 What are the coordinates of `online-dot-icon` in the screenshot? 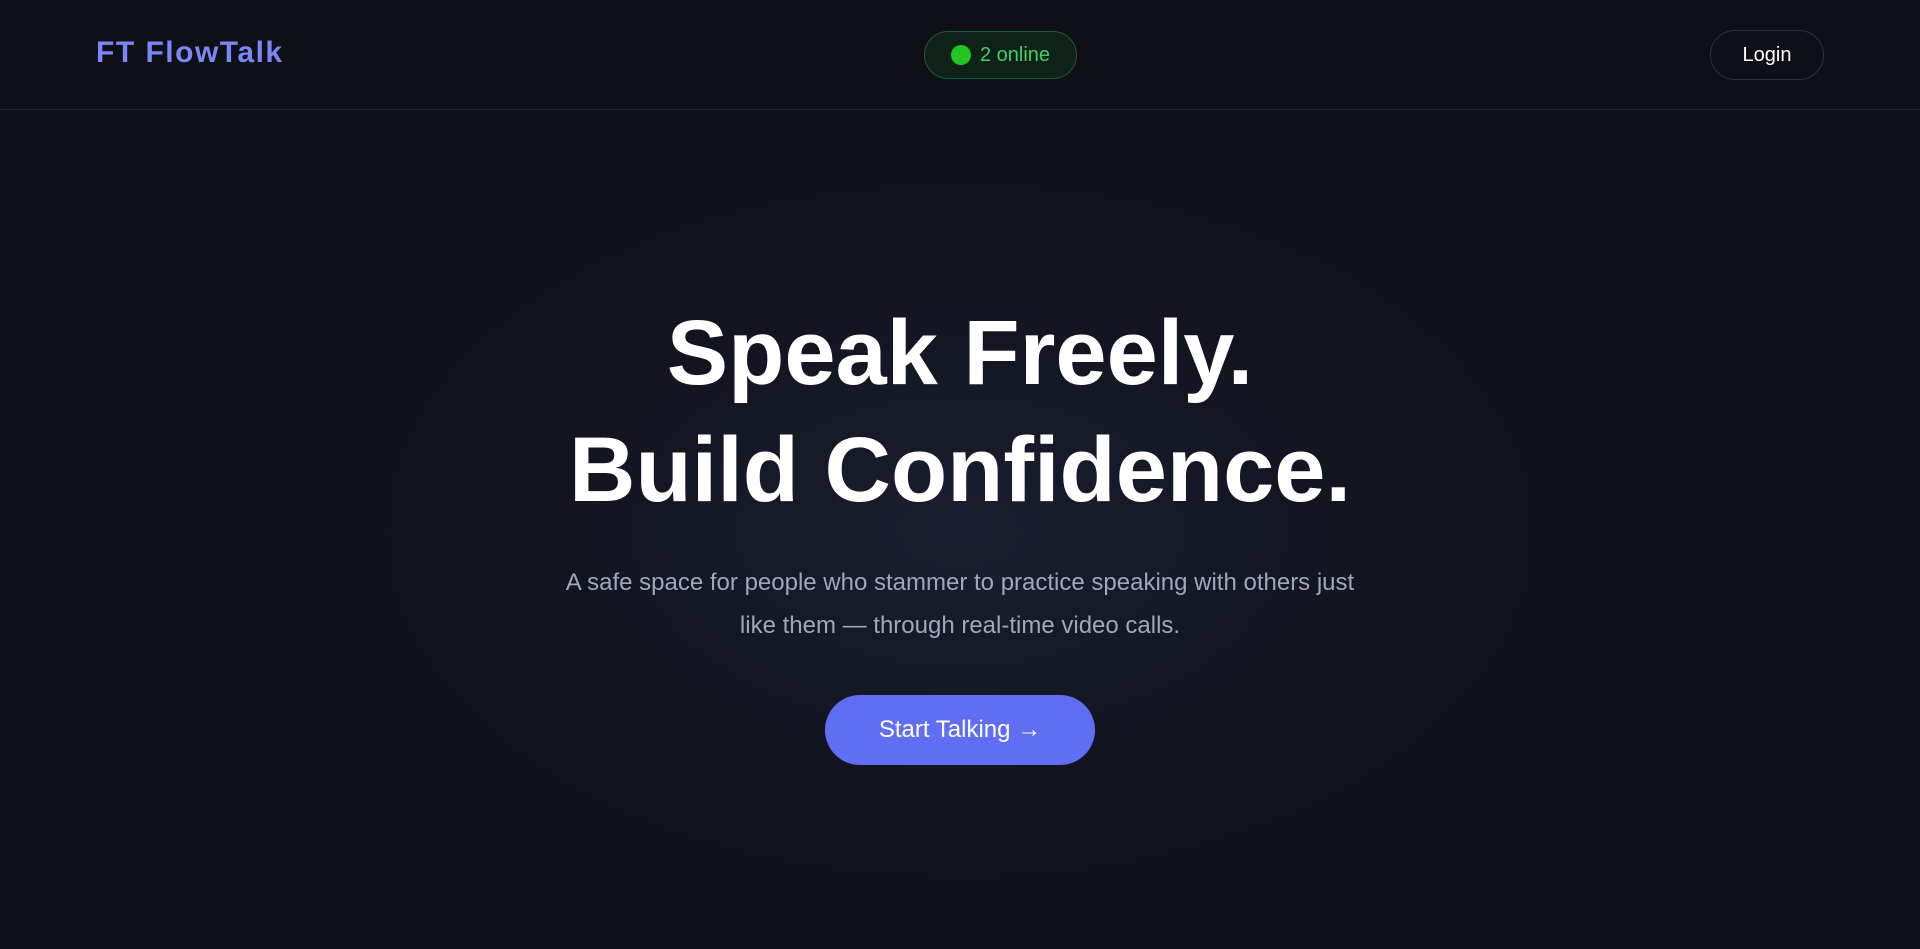 It's located at (960, 55).